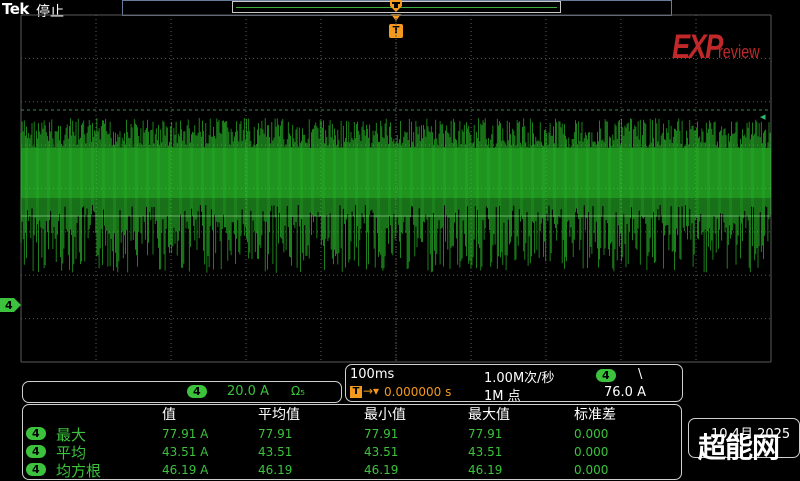  Describe the element at coordinates (275, 452) in the screenshot. I see `row-mean-mean: 43.51` at that location.